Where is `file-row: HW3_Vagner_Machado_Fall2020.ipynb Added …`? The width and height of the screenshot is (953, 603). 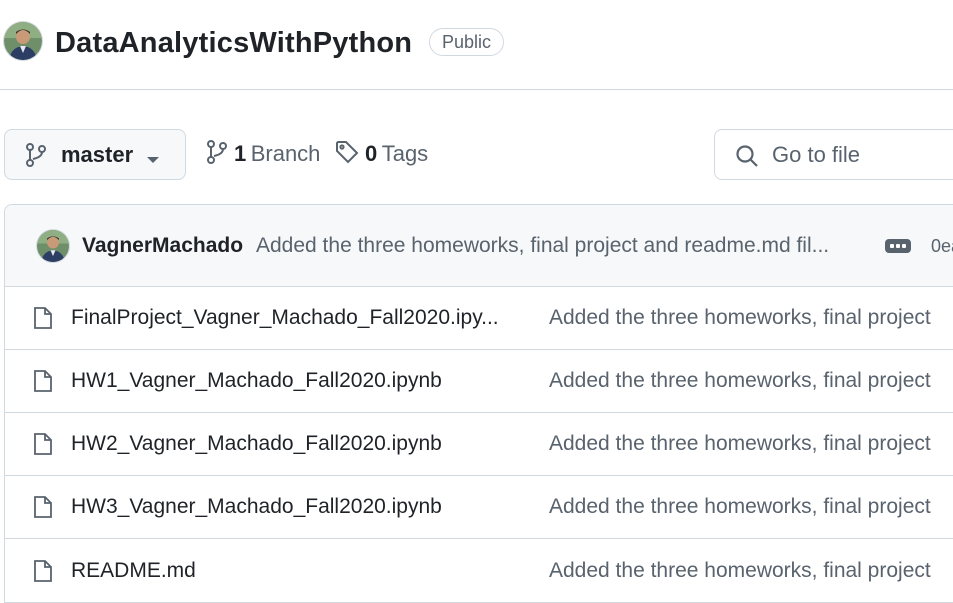
file-row: HW3_Vagner_Machado_Fall2020.ipynb Added … is located at coordinates (479, 507).